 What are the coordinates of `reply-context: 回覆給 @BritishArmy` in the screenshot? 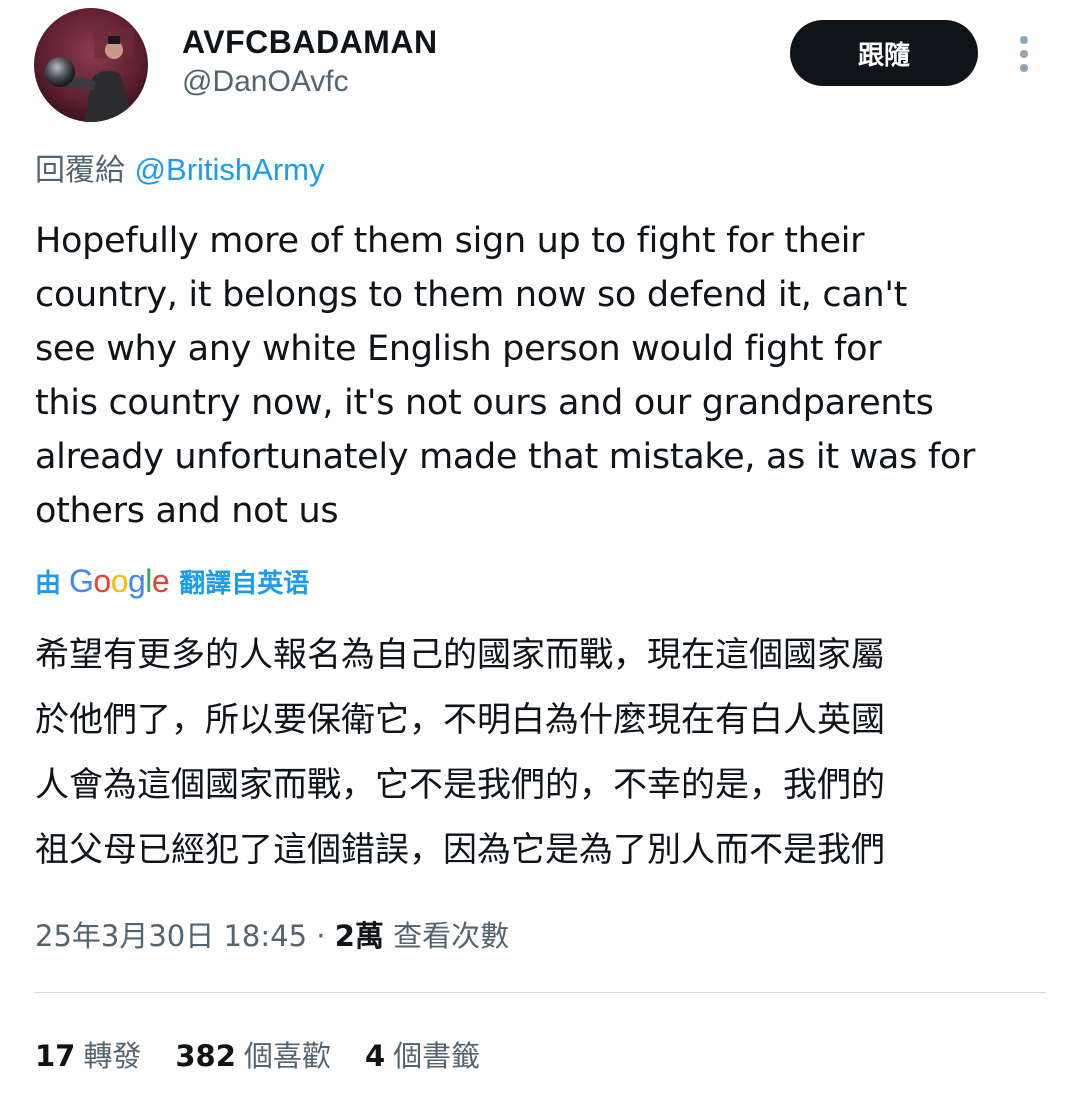 It's located at (179, 170).